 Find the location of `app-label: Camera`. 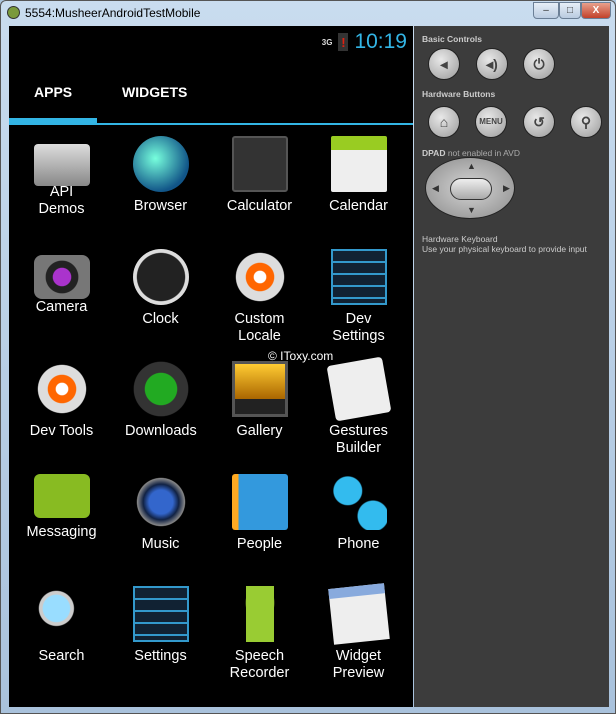

app-label: Camera is located at coordinates (61, 307).